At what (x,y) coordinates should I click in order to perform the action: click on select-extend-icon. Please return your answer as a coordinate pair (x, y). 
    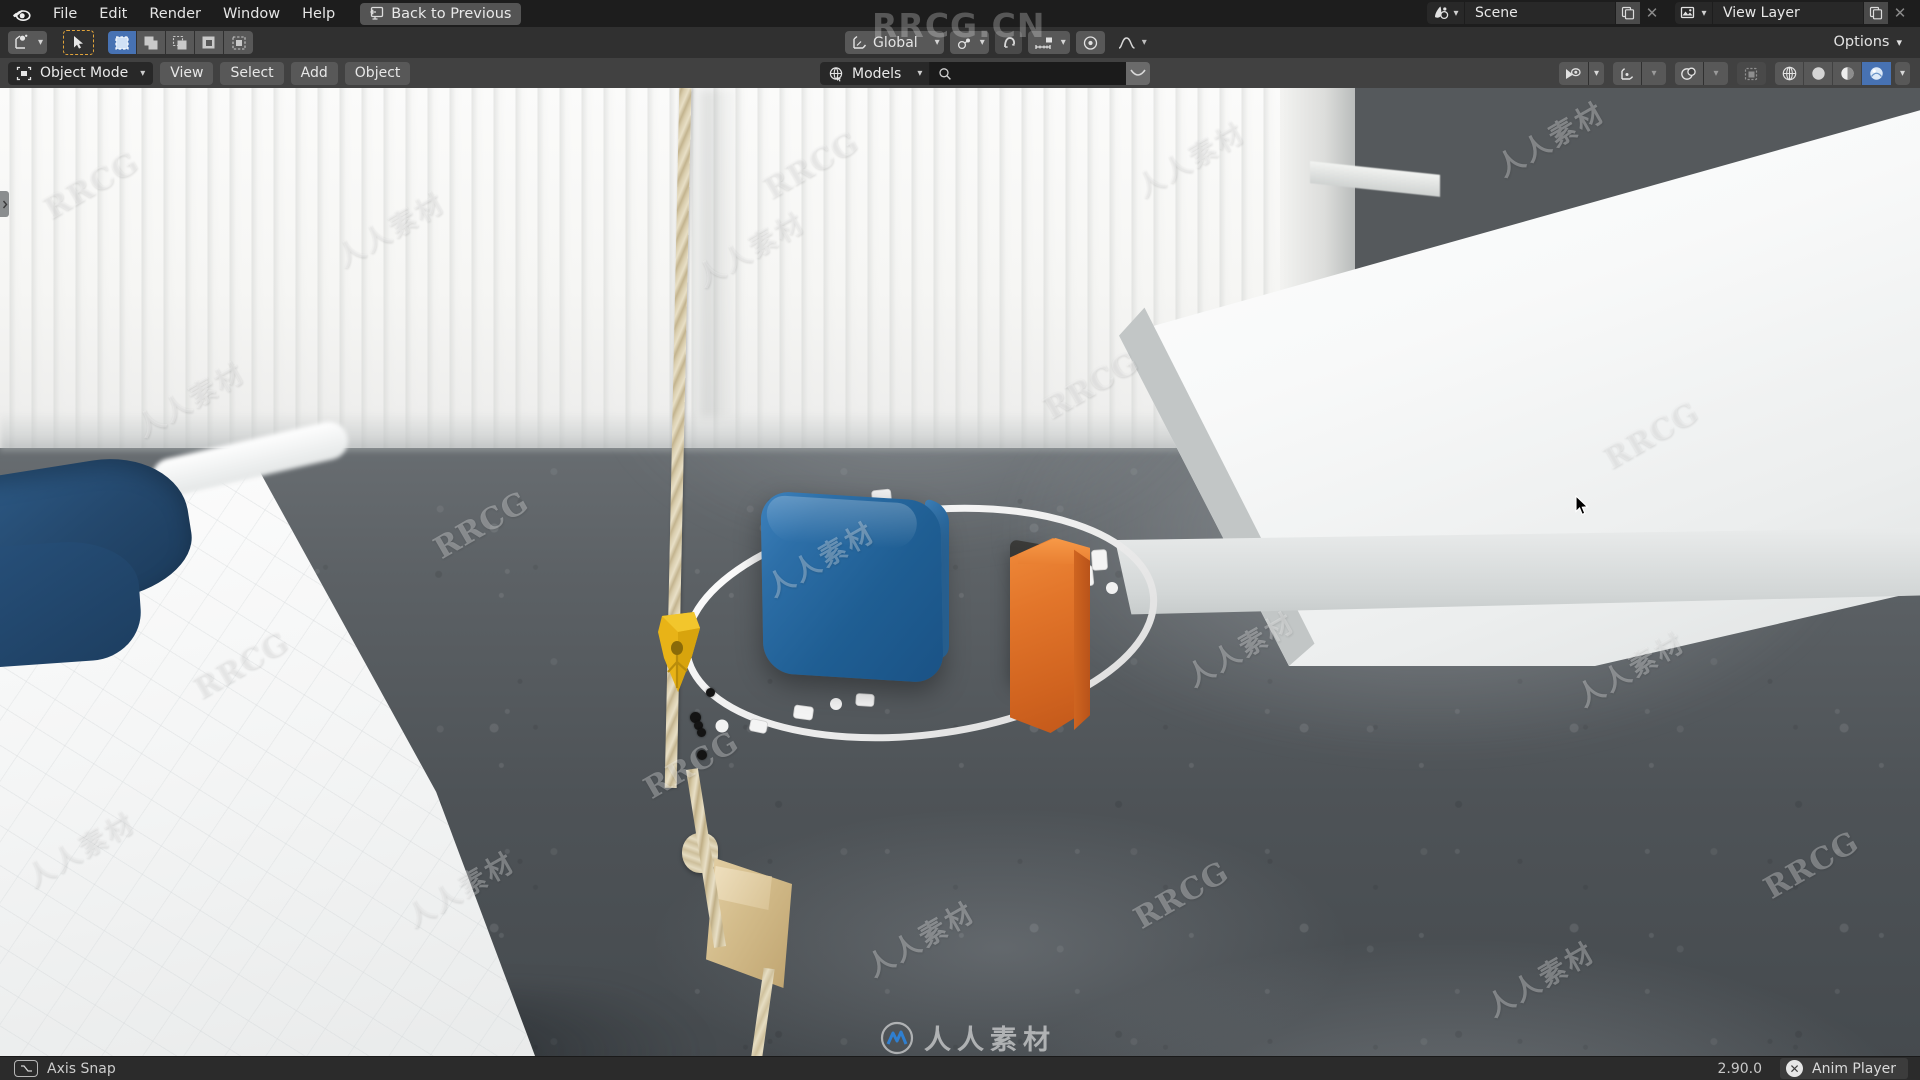
    Looking at the image, I should click on (152, 42).